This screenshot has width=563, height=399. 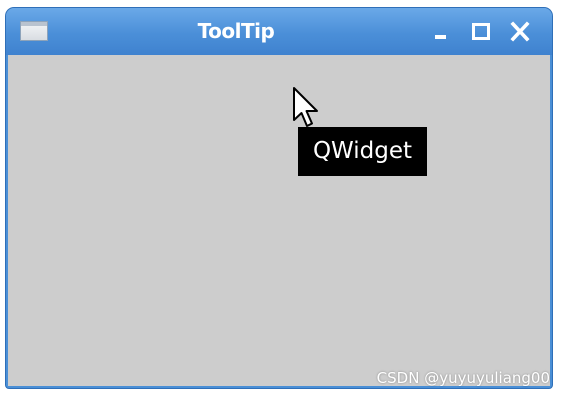 What do you see at coordinates (362, 151) in the screenshot?
I see `tooltip: QWidget` at bounding box center [362, 151].